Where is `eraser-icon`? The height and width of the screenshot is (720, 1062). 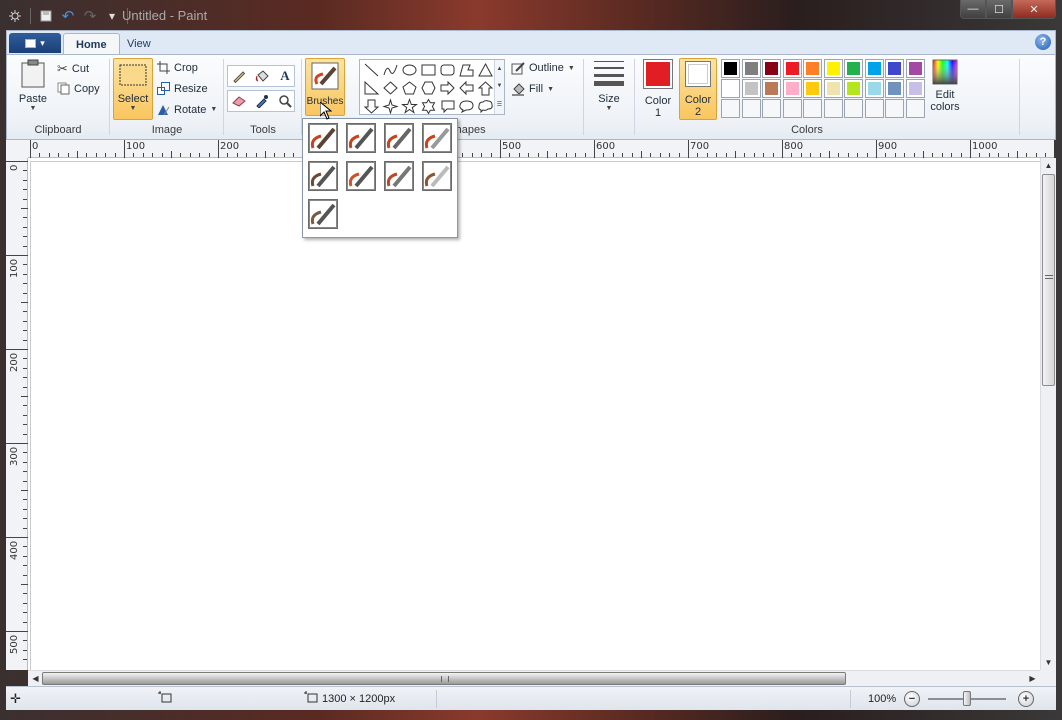 eraser-icon is located at coordinates (239, 101).